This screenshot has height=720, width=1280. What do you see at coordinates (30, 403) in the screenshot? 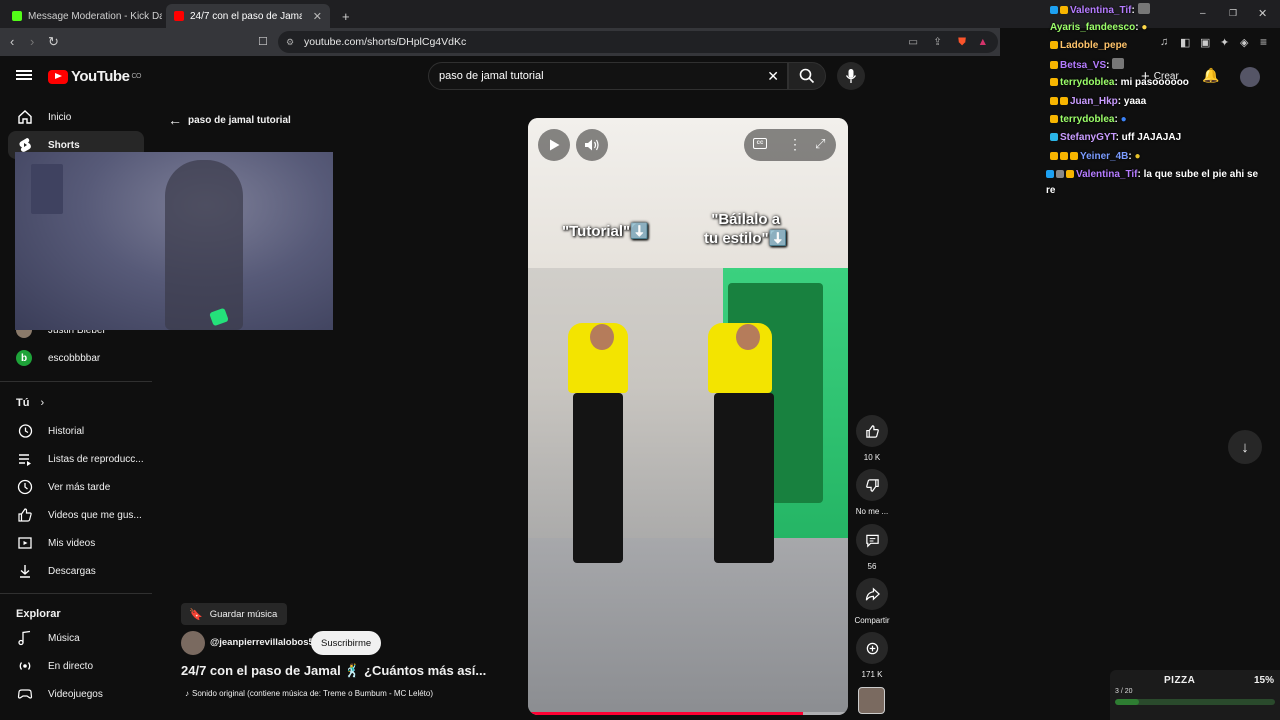
I see `you-section-header: Tú ›` at bounding box center [30, 403].